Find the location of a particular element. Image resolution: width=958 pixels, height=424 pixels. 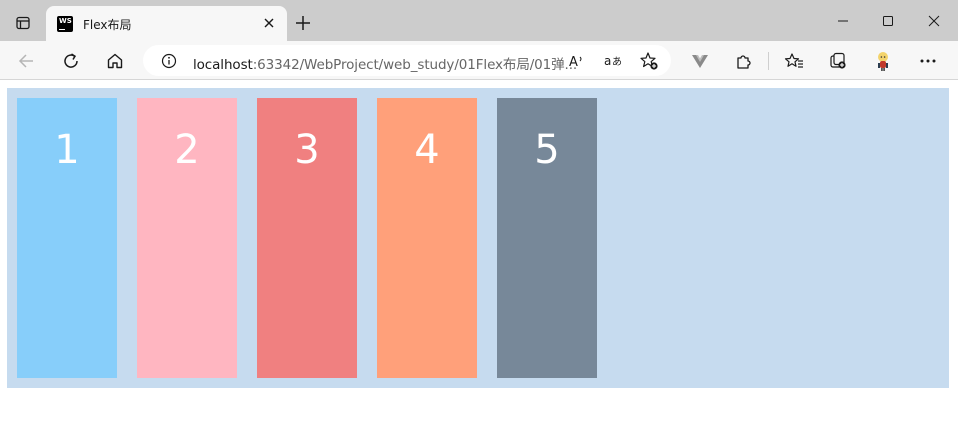

tab-strip: WS Flex布局 is located at coordinates (479, 20).